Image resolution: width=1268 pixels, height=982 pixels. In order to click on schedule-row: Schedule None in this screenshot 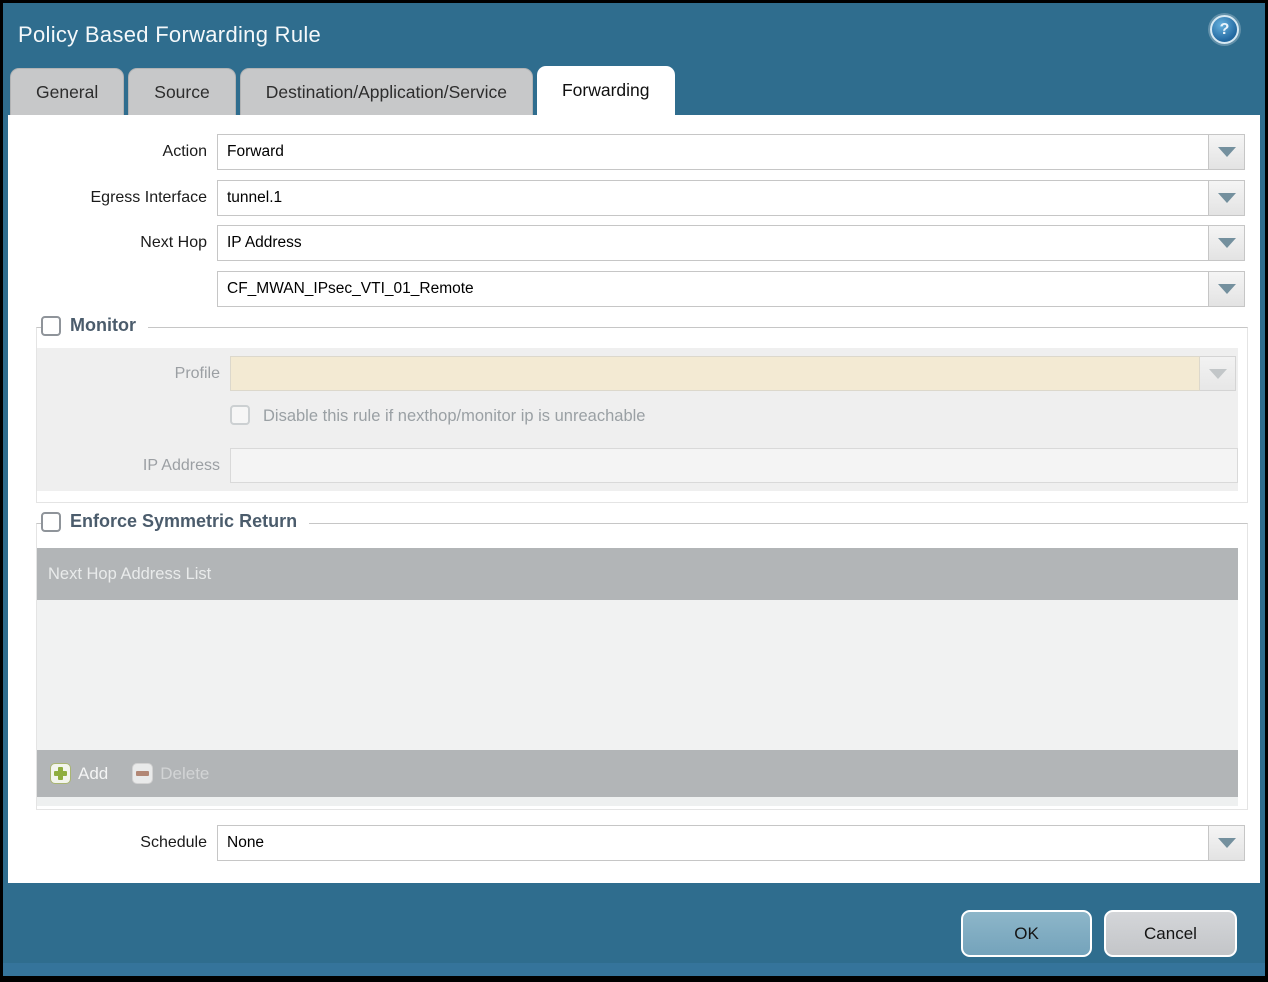, I will do `click(626, 843)`.